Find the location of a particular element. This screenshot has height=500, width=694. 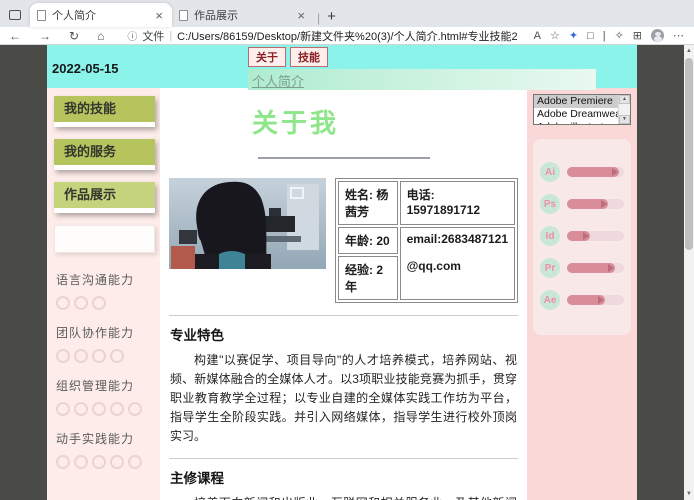

browser-tab-portfolio: 作品展示 × is located at coordinates (243, 15).